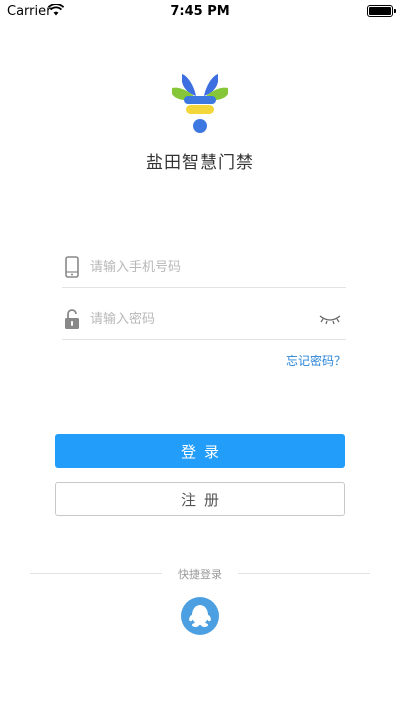 The height and width of the screenshot is (710, 400). What do you see at coordinates (200, 103) in the screenshot?
I see `app-logo` at bounding box center [200, 103].